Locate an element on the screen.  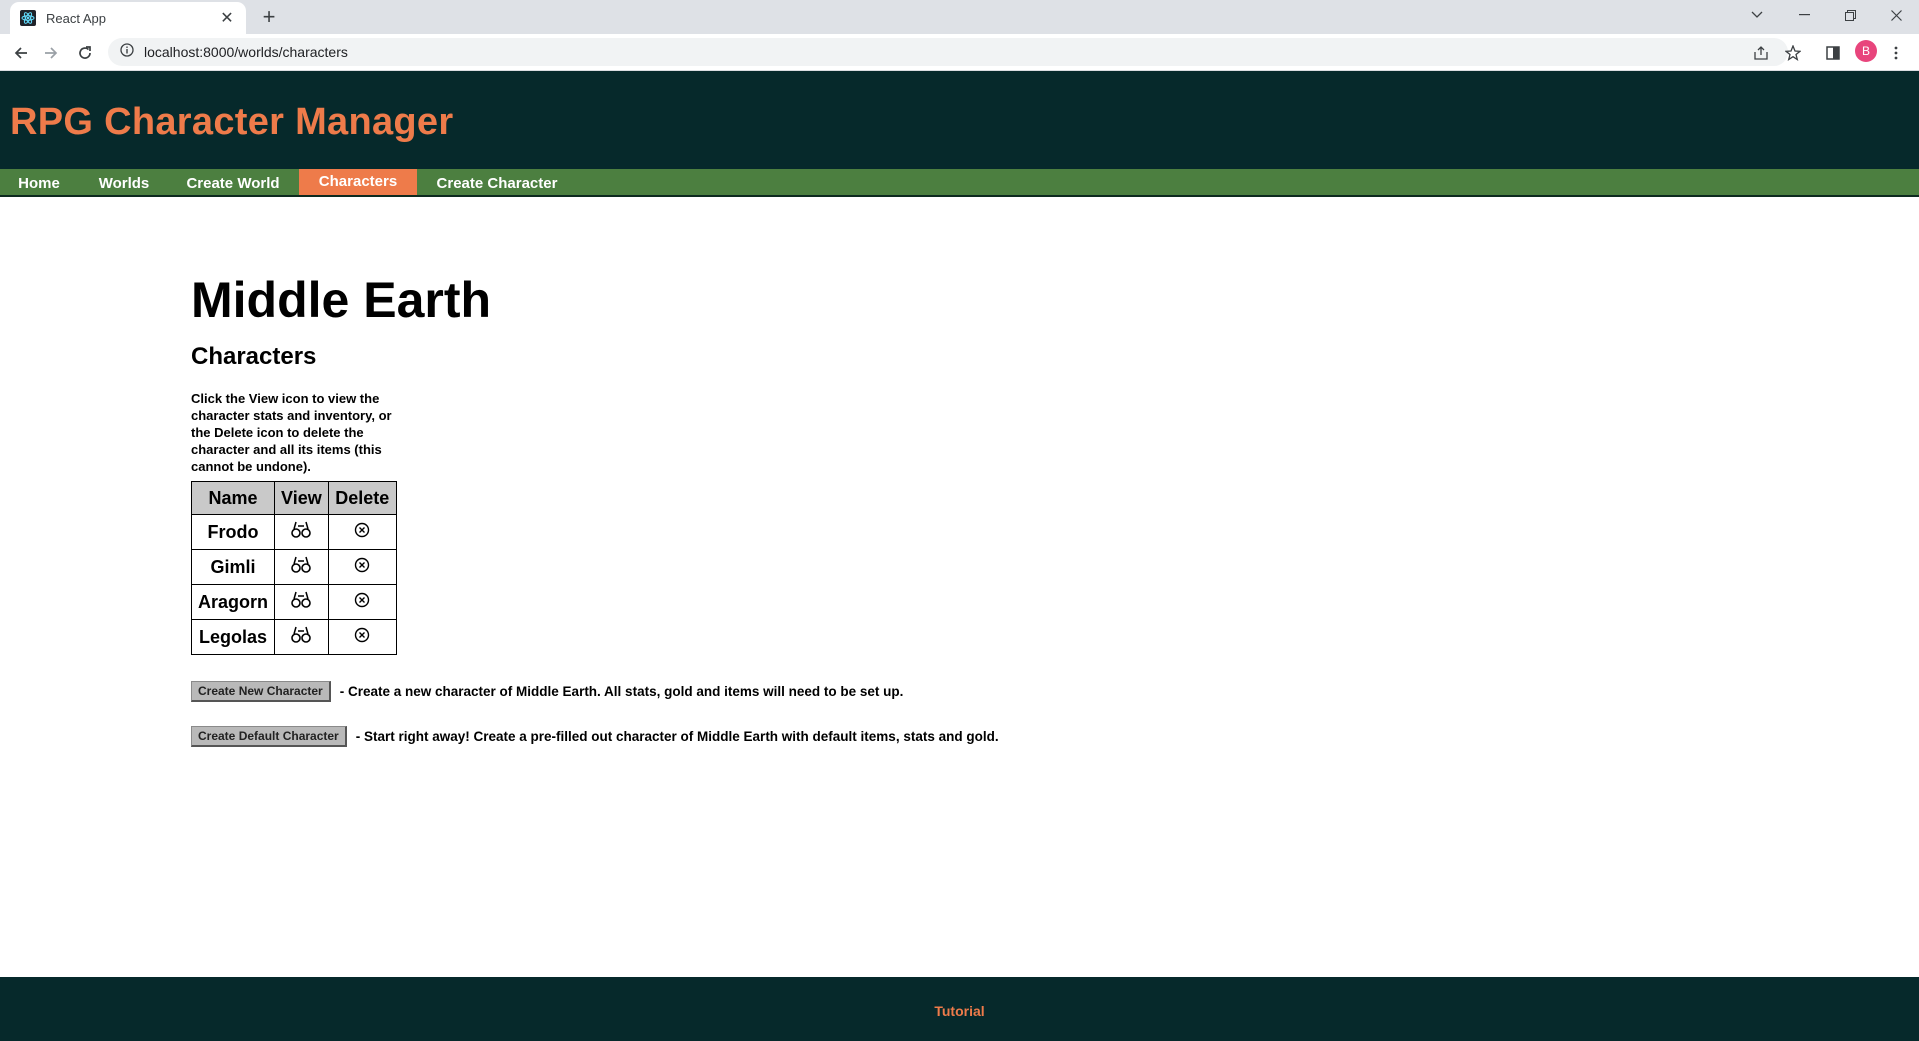
table-row: Gimli is located at coordinates (293, 567).